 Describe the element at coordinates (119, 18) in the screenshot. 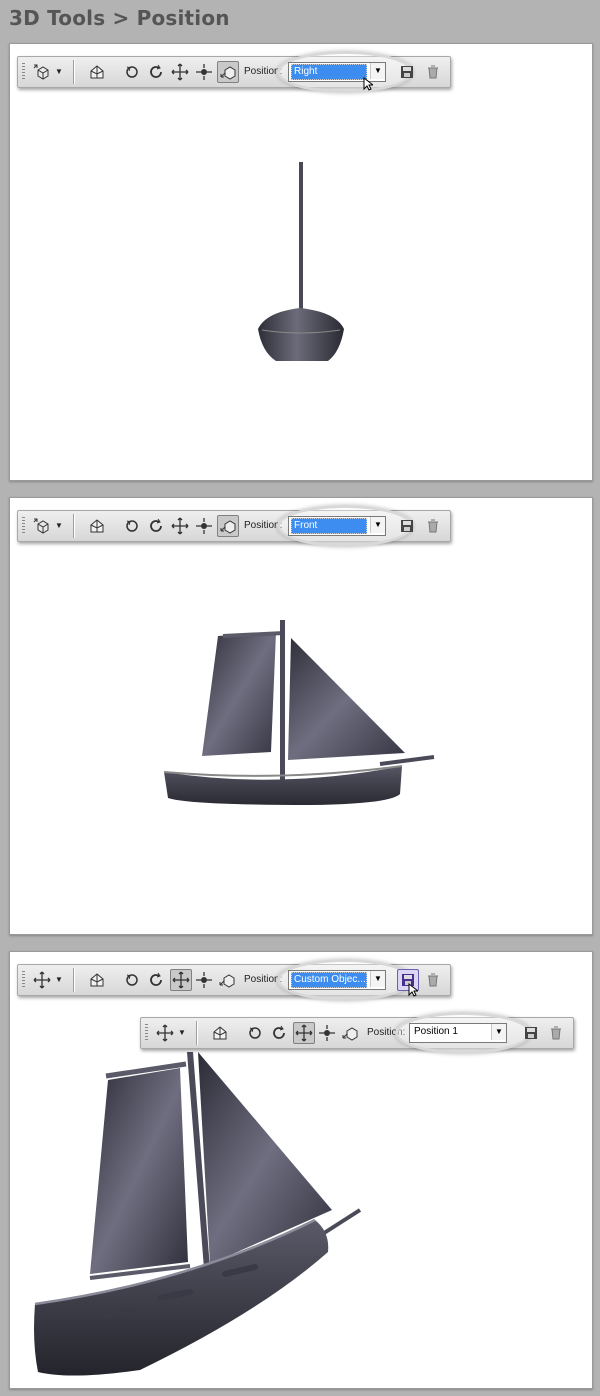

I see `page-title: 3D Tools > Position` at that location.